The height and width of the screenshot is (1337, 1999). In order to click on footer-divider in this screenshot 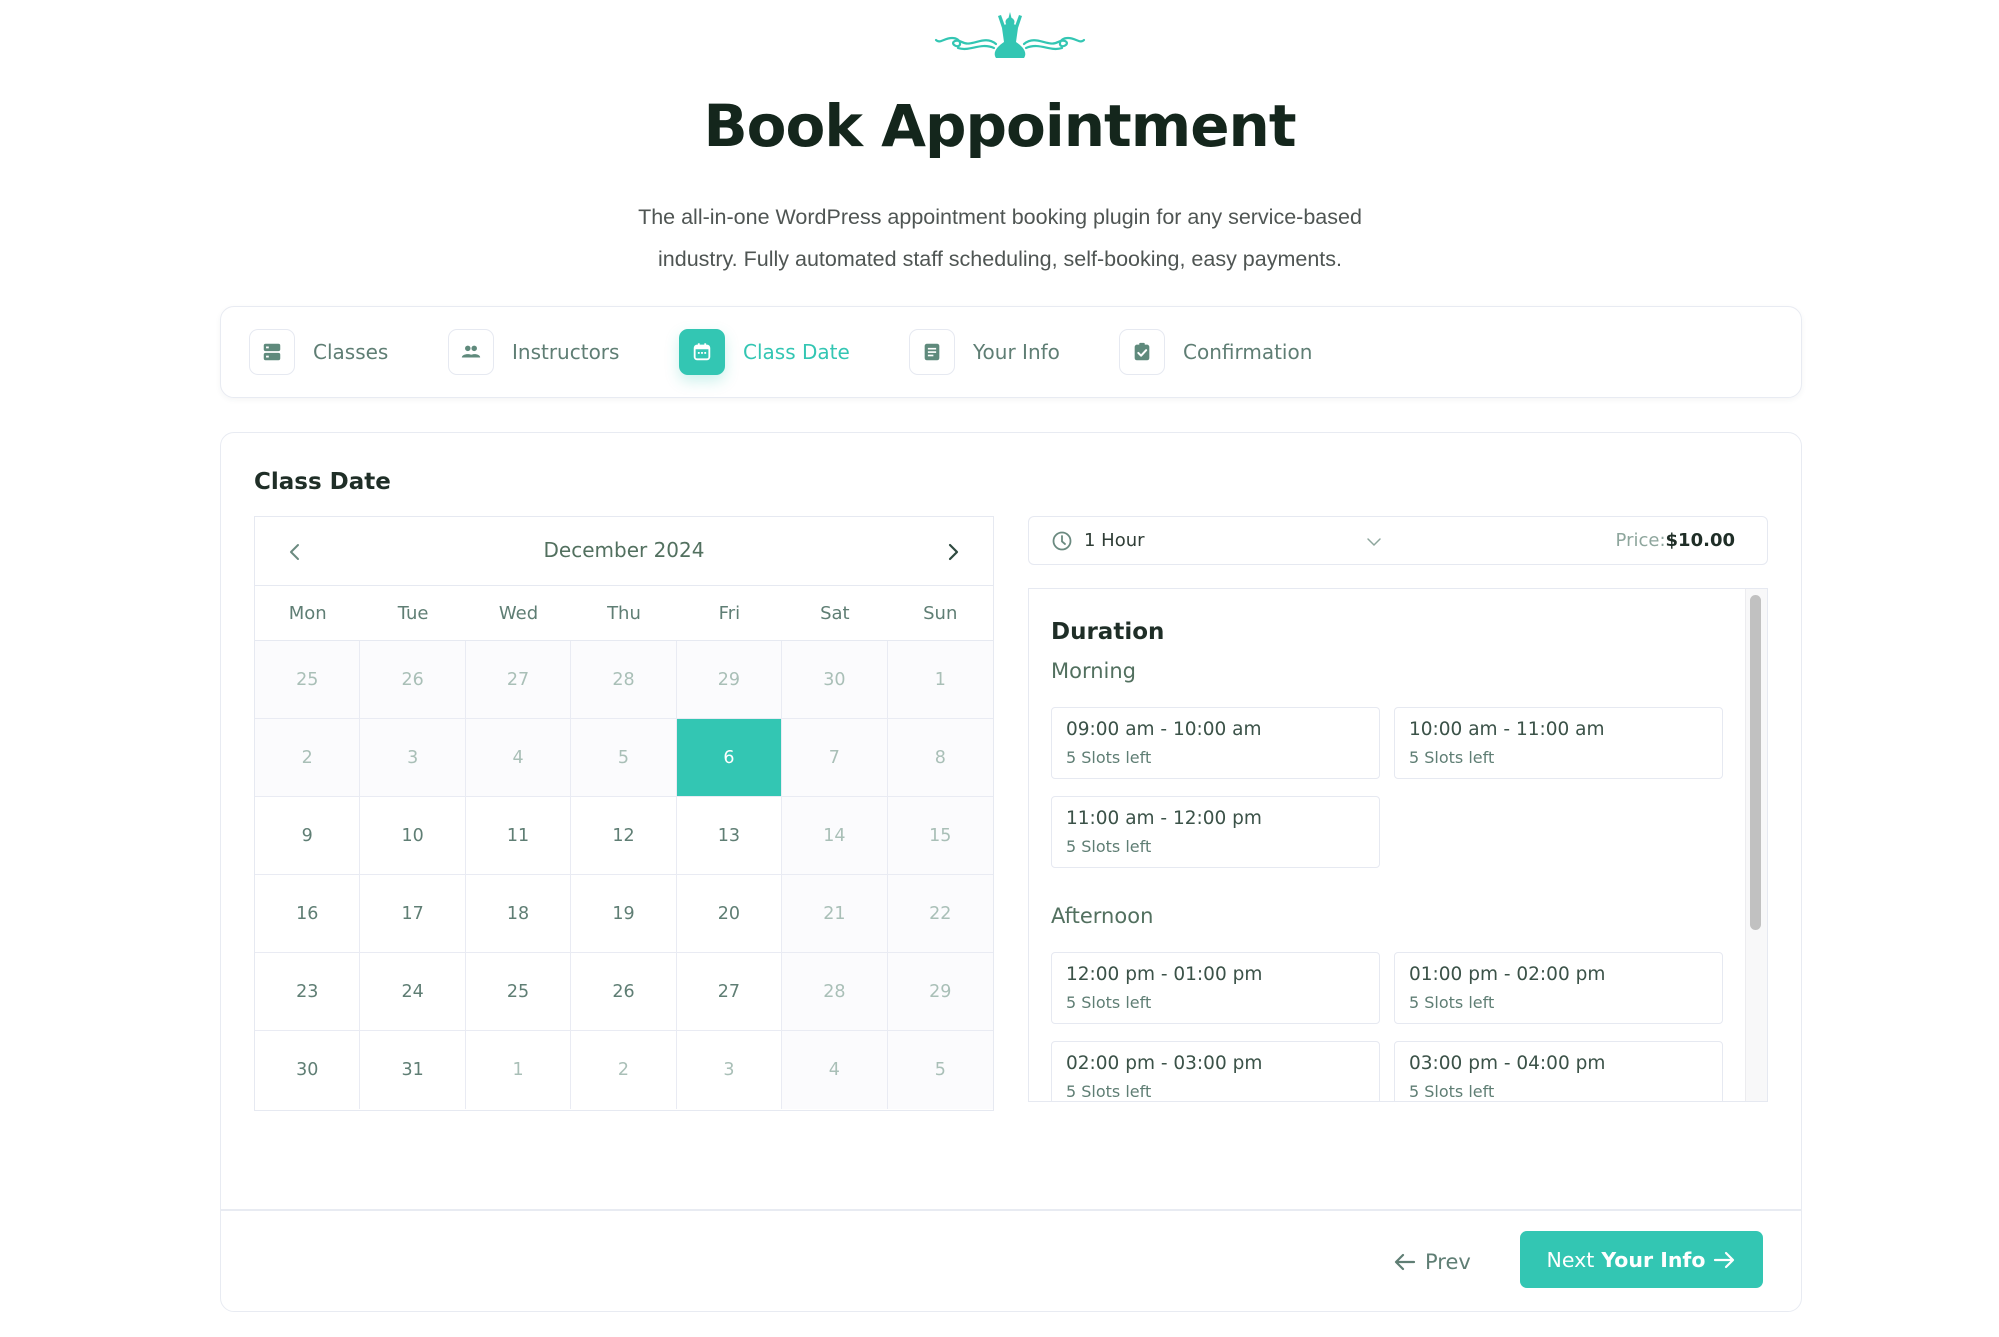, I will do `click(1011, 1210)`.